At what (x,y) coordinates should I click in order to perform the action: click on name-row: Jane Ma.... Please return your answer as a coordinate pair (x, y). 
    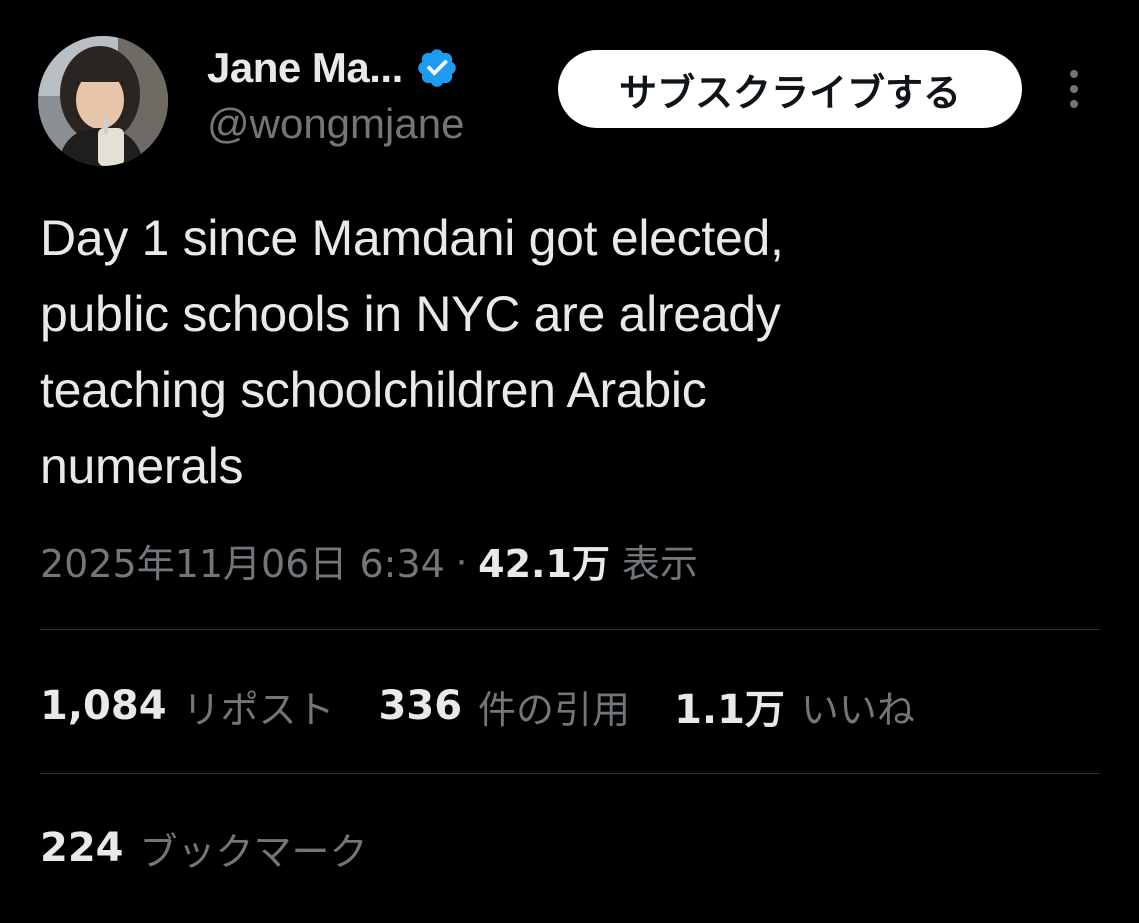
    Looking at the image, I should click on (333, 68).